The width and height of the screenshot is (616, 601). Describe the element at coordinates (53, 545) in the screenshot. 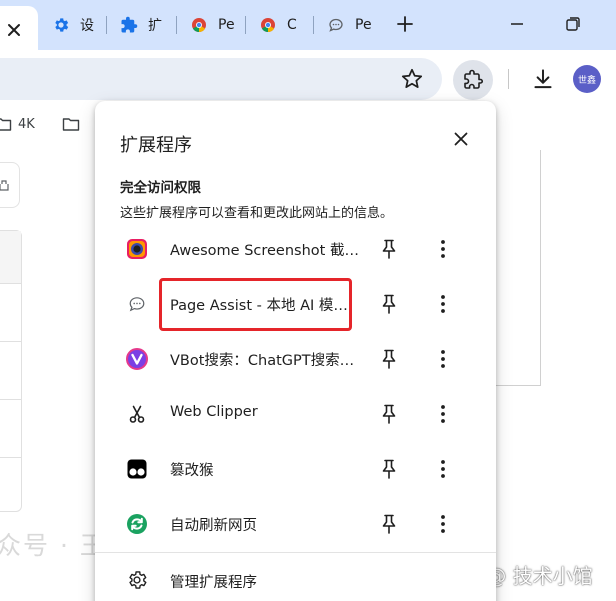

I see `watermark-text: 众号 · 王` at that location.